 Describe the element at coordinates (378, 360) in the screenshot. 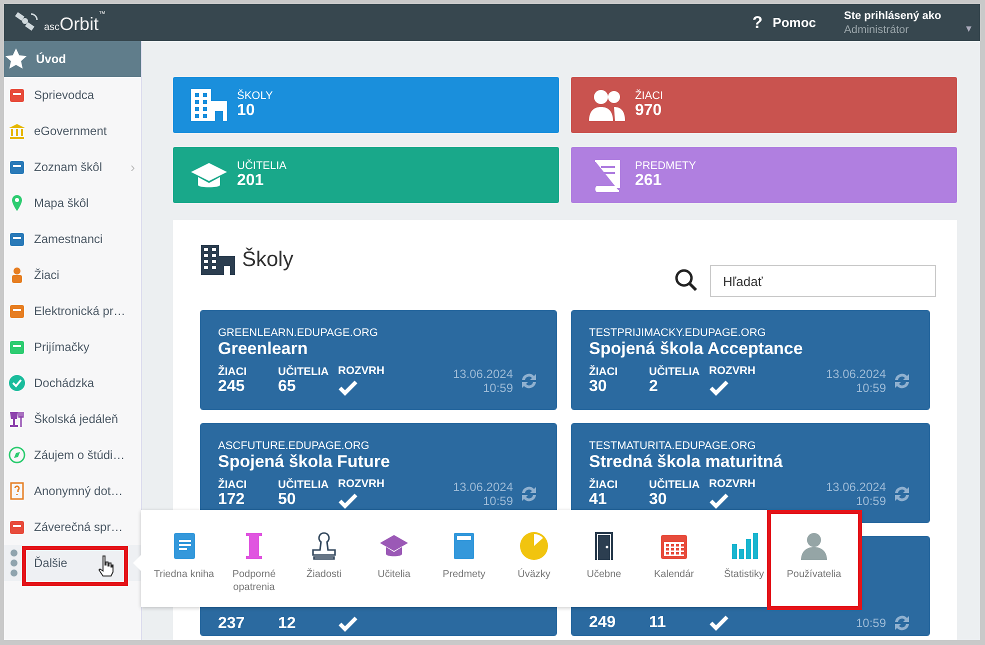

I see `school-card: GREENLEARN.EDUPAGE.ORG Greenlearn ŽIACI 245 UČITELIA 65 ROZVRH 13.06.2024 10:59` at that location.